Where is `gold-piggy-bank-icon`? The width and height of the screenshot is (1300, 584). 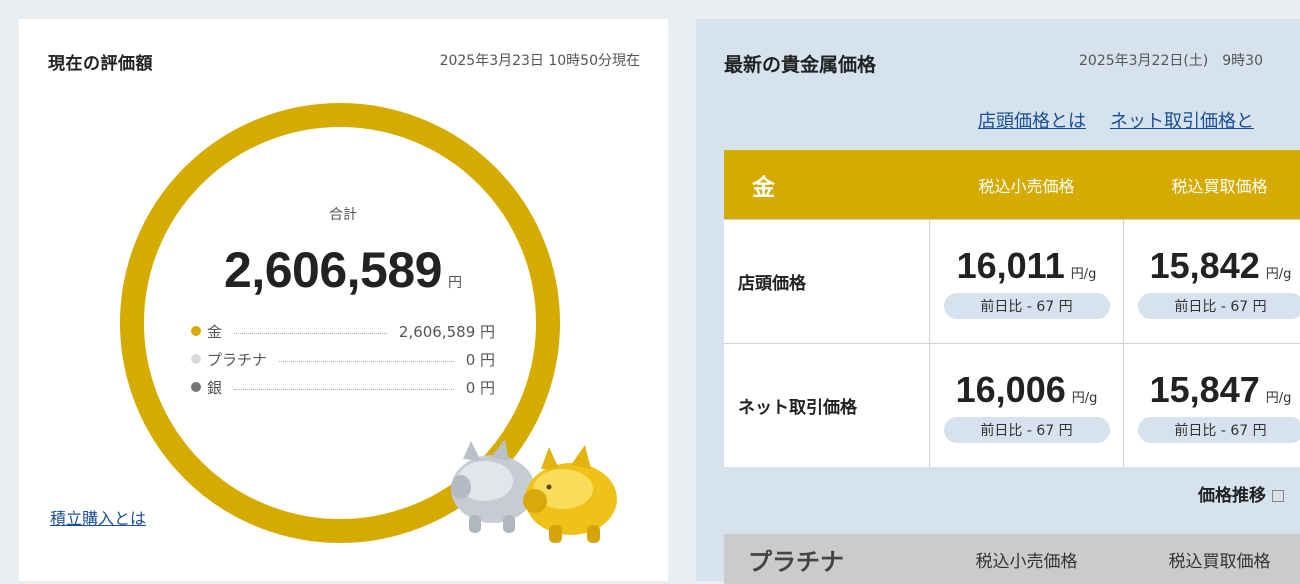
gold-piggy-bank-icon is located at coordinates (570, 494).